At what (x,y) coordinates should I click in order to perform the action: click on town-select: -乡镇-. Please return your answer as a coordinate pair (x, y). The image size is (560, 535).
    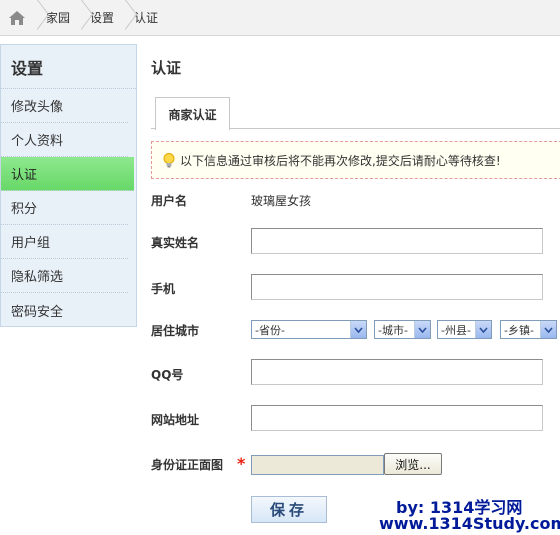
    Looking at the image, I should click on (528, 329).